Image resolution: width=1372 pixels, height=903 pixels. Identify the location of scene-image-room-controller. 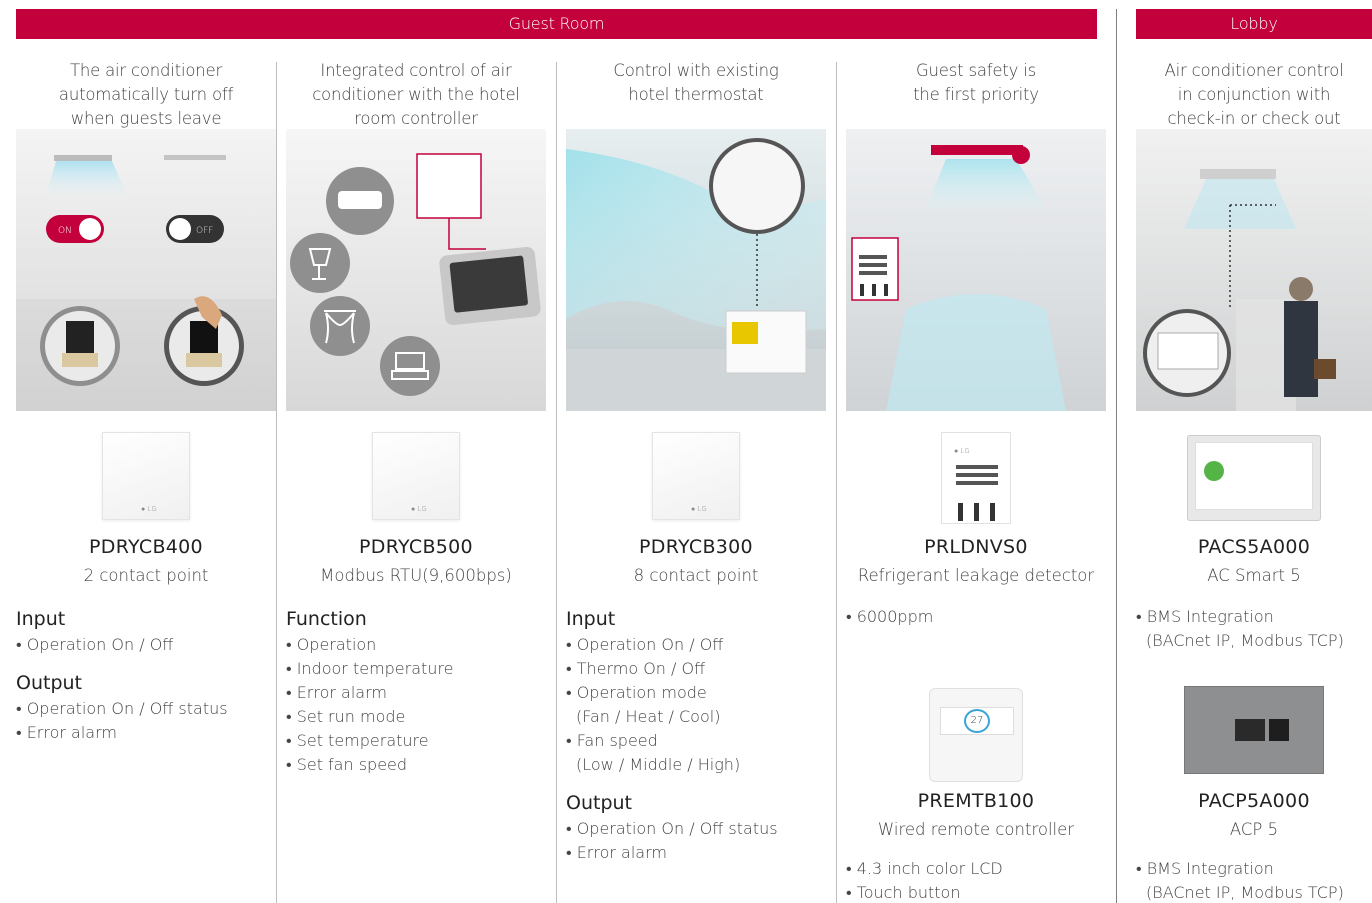
(416, 270).